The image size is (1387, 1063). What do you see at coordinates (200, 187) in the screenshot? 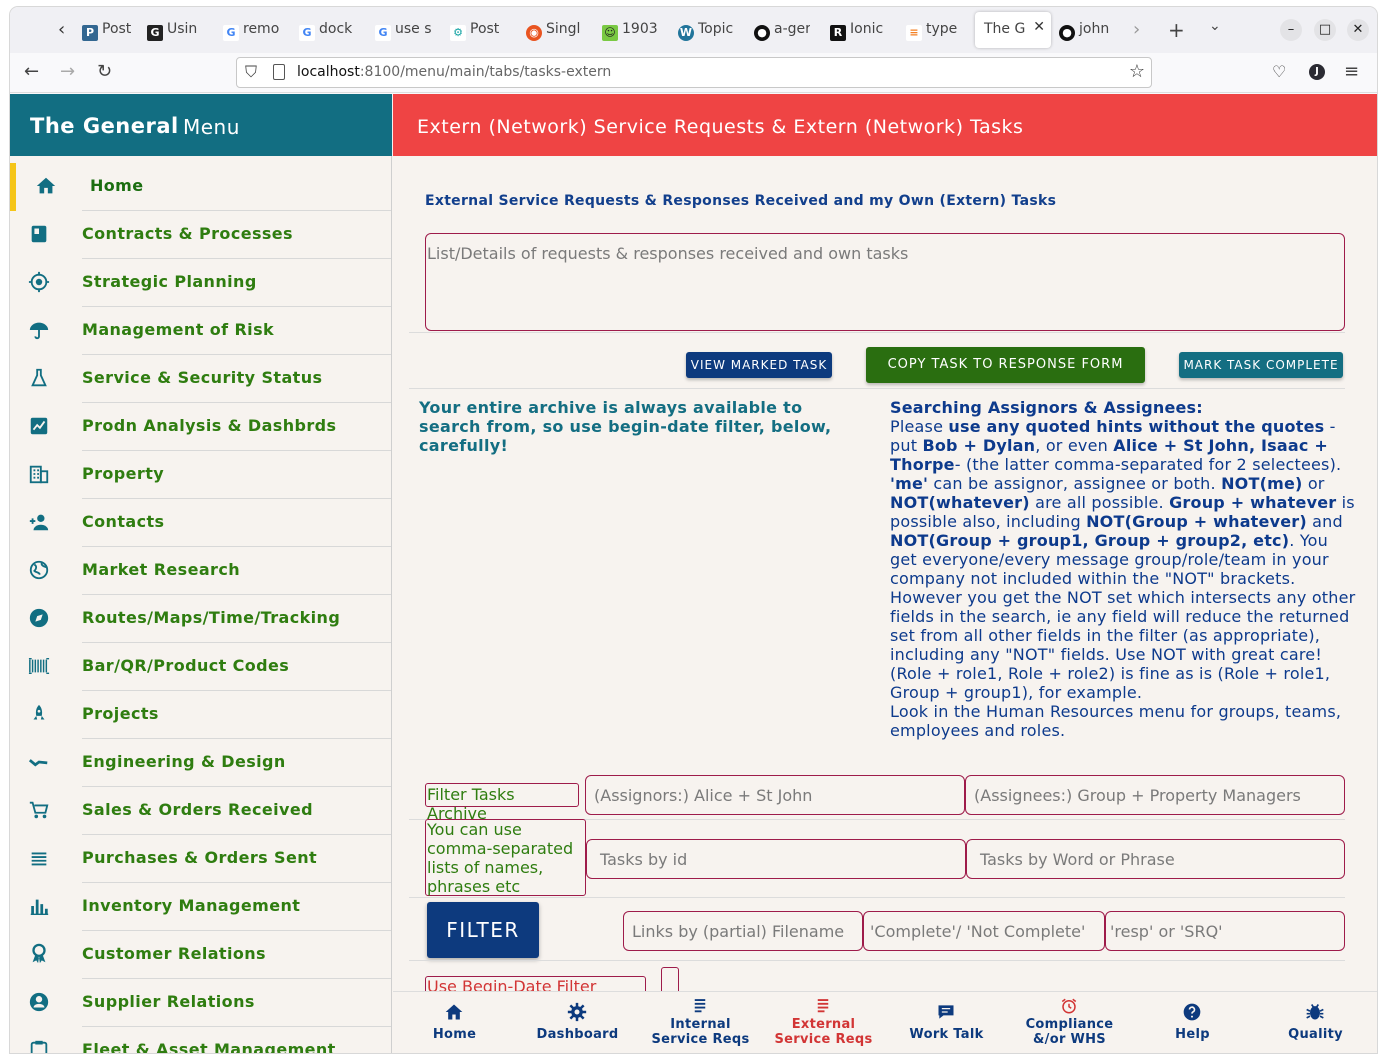
I see `sidebar-item-home: Home` at bounding box center [200, 187].